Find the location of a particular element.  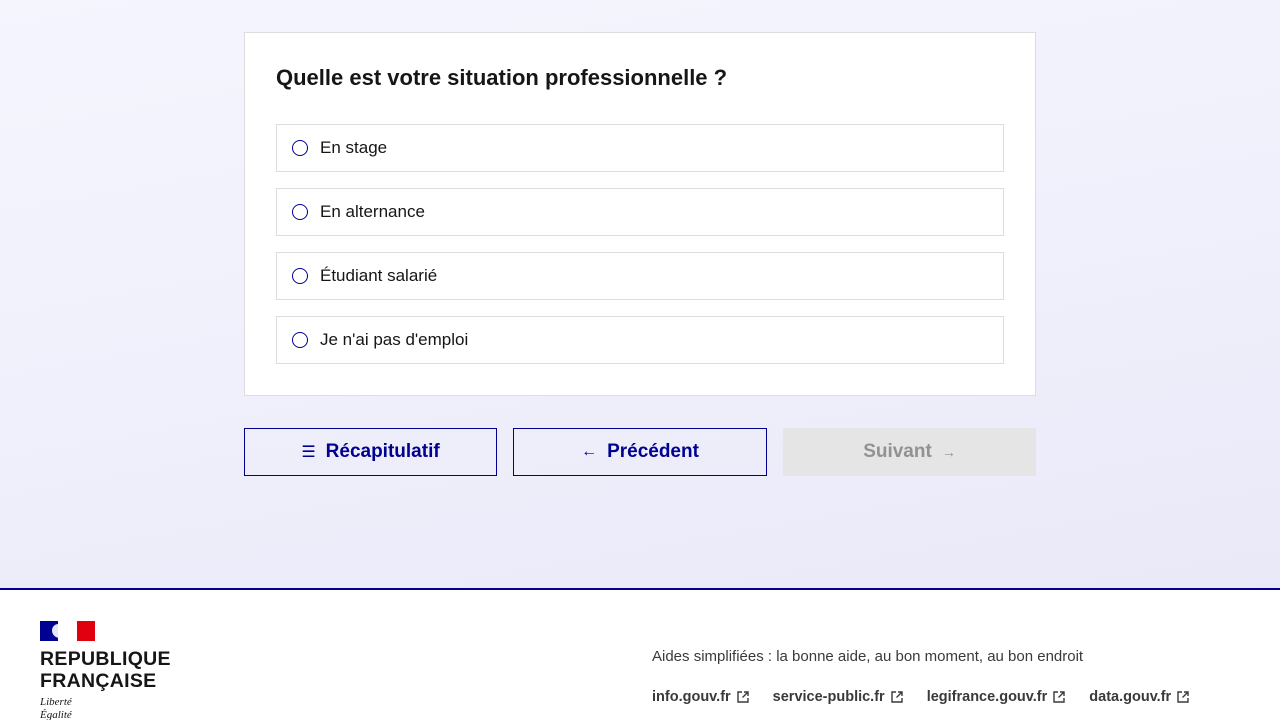

footer-link-info-gouv: info.gouv.fr is located at coordinates (700, 697).